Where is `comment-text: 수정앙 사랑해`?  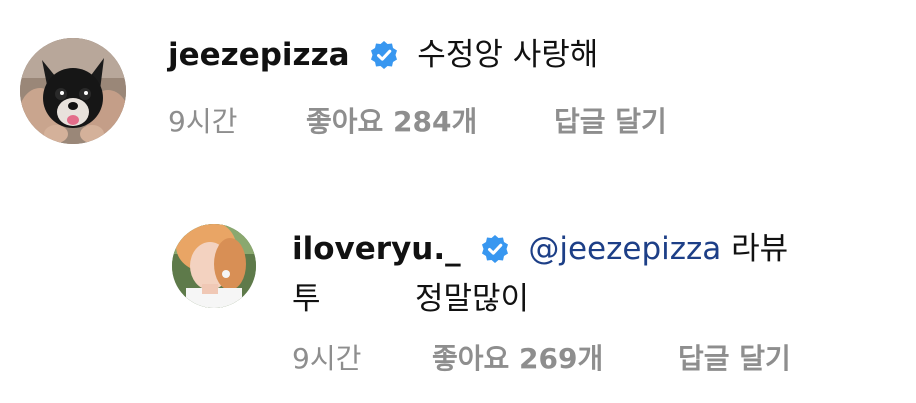 comment-text: 수정앙 사랑해 is located at coordinates (508, 55).